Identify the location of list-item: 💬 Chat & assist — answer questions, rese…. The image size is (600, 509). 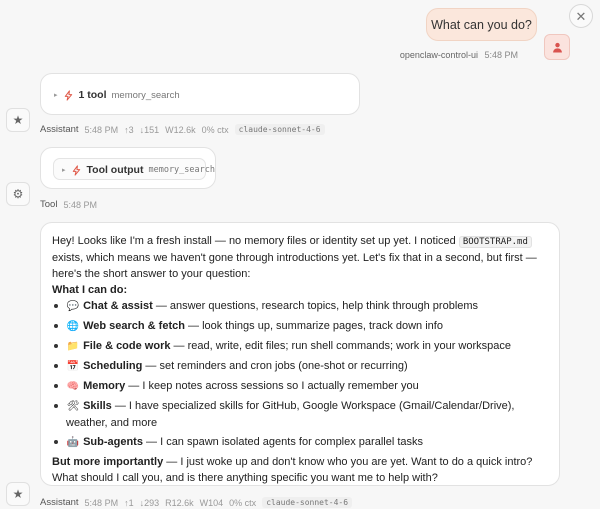
(300, 306).